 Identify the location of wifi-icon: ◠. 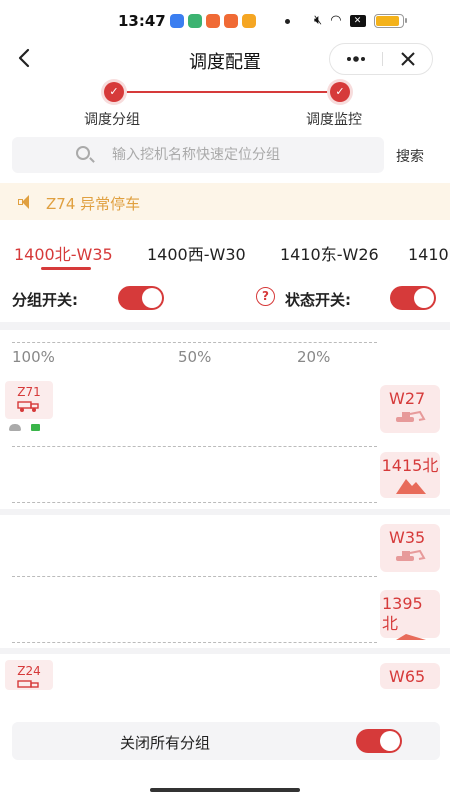
(336, 20).